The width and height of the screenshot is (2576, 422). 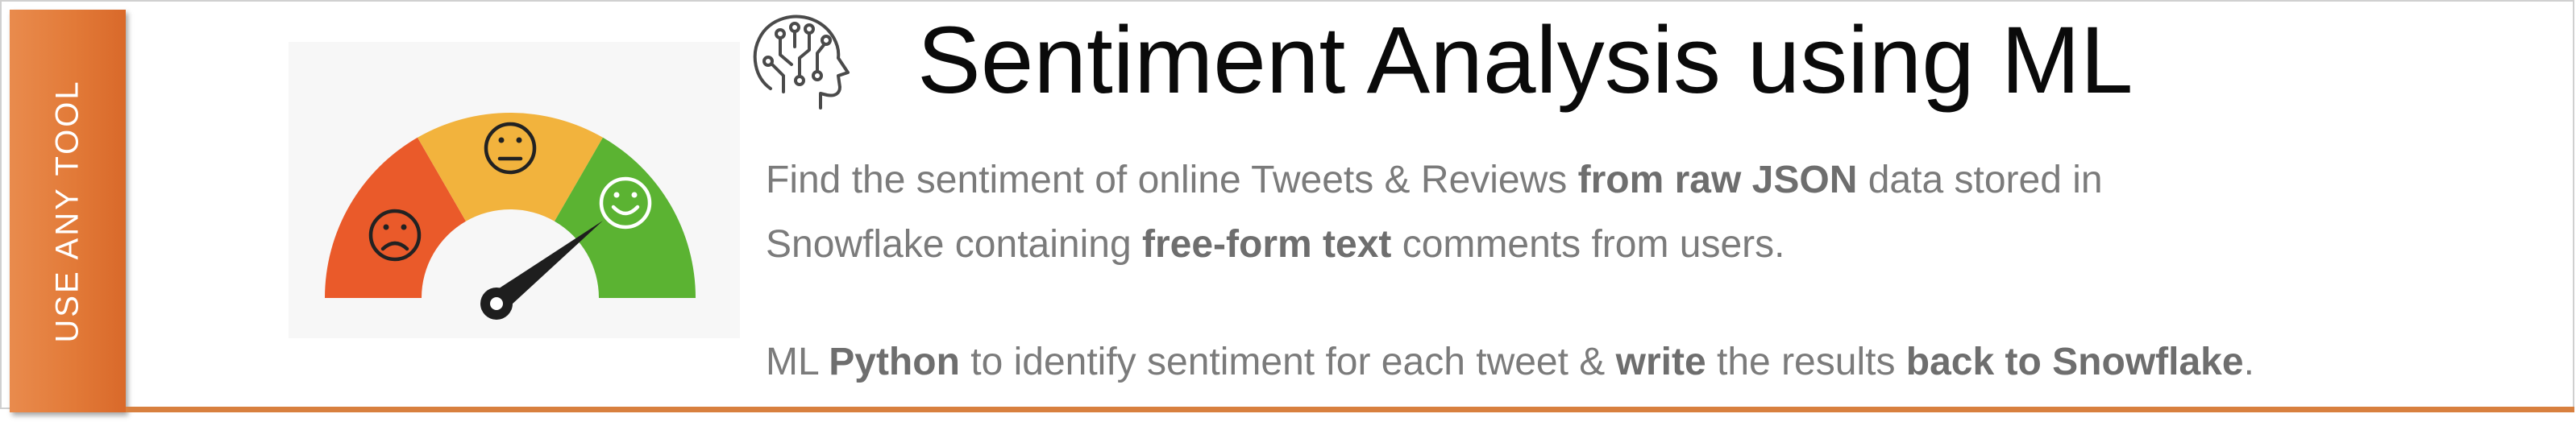 I want to click on header: Sentiment Analysis using ML, so click(x=1440, y=60).